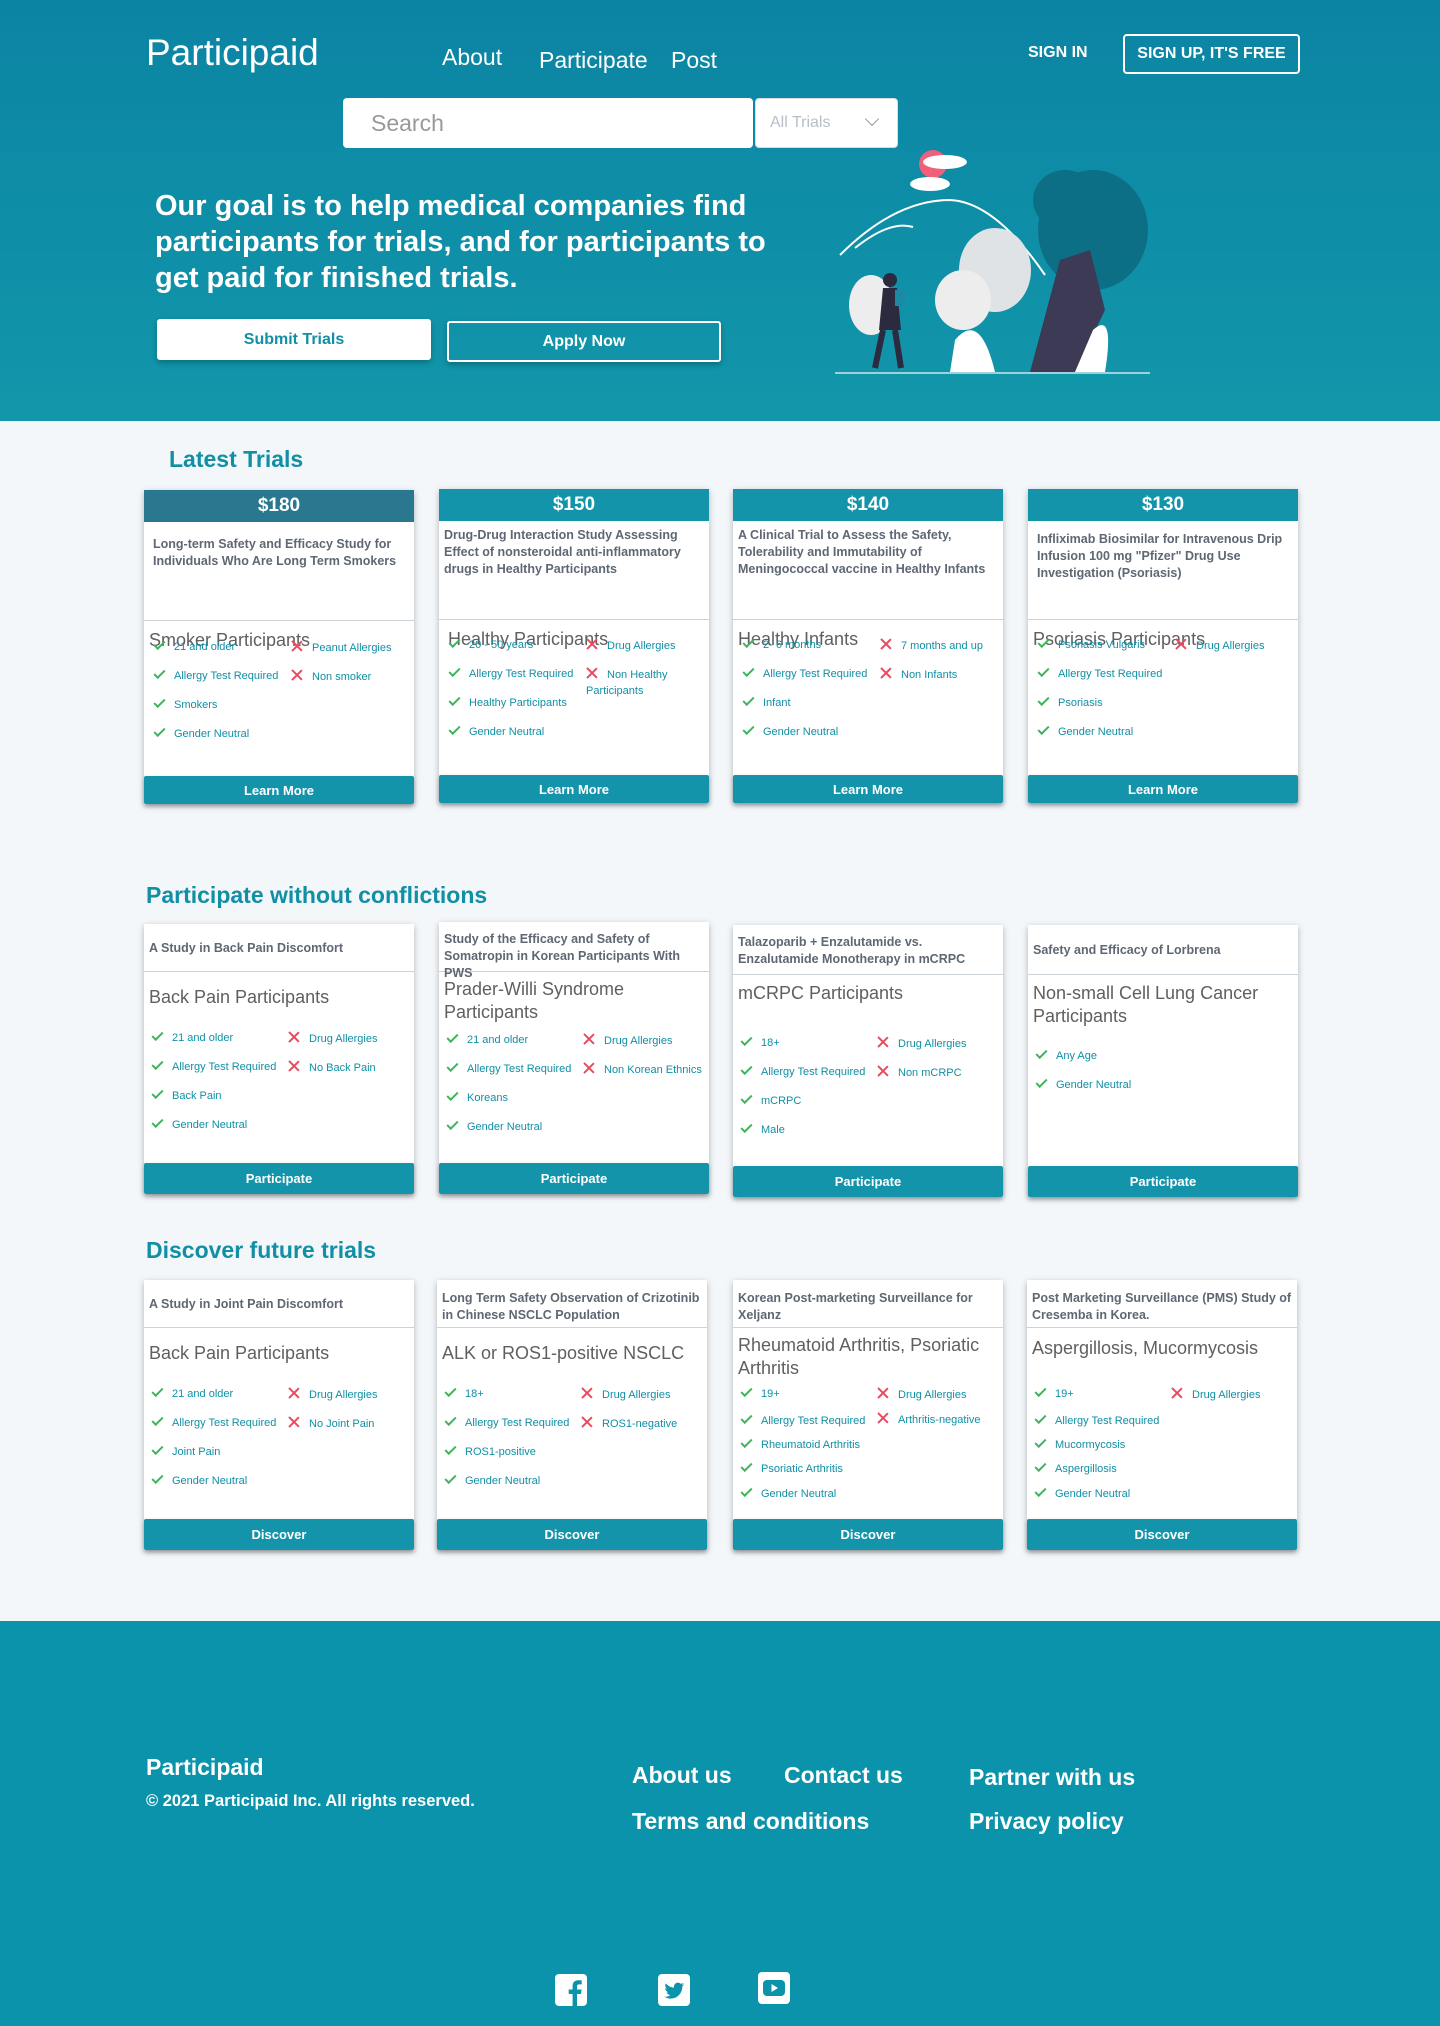 The image size is (1440, 2026). Describe the element at coordinates (490, 1451) in the screenshot. I see `include-item: ROS1-positive` at that location.